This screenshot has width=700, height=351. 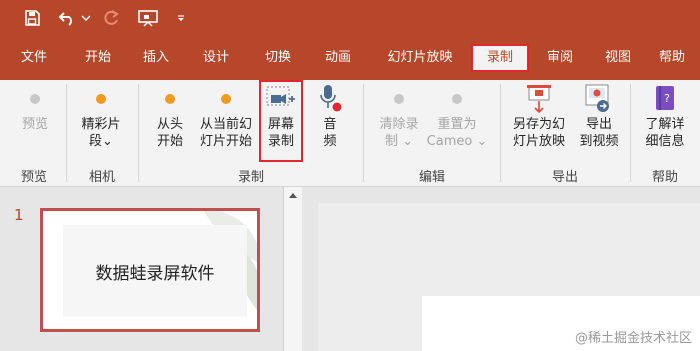 I want to click on undo-icon, so click(x=67, y=18).